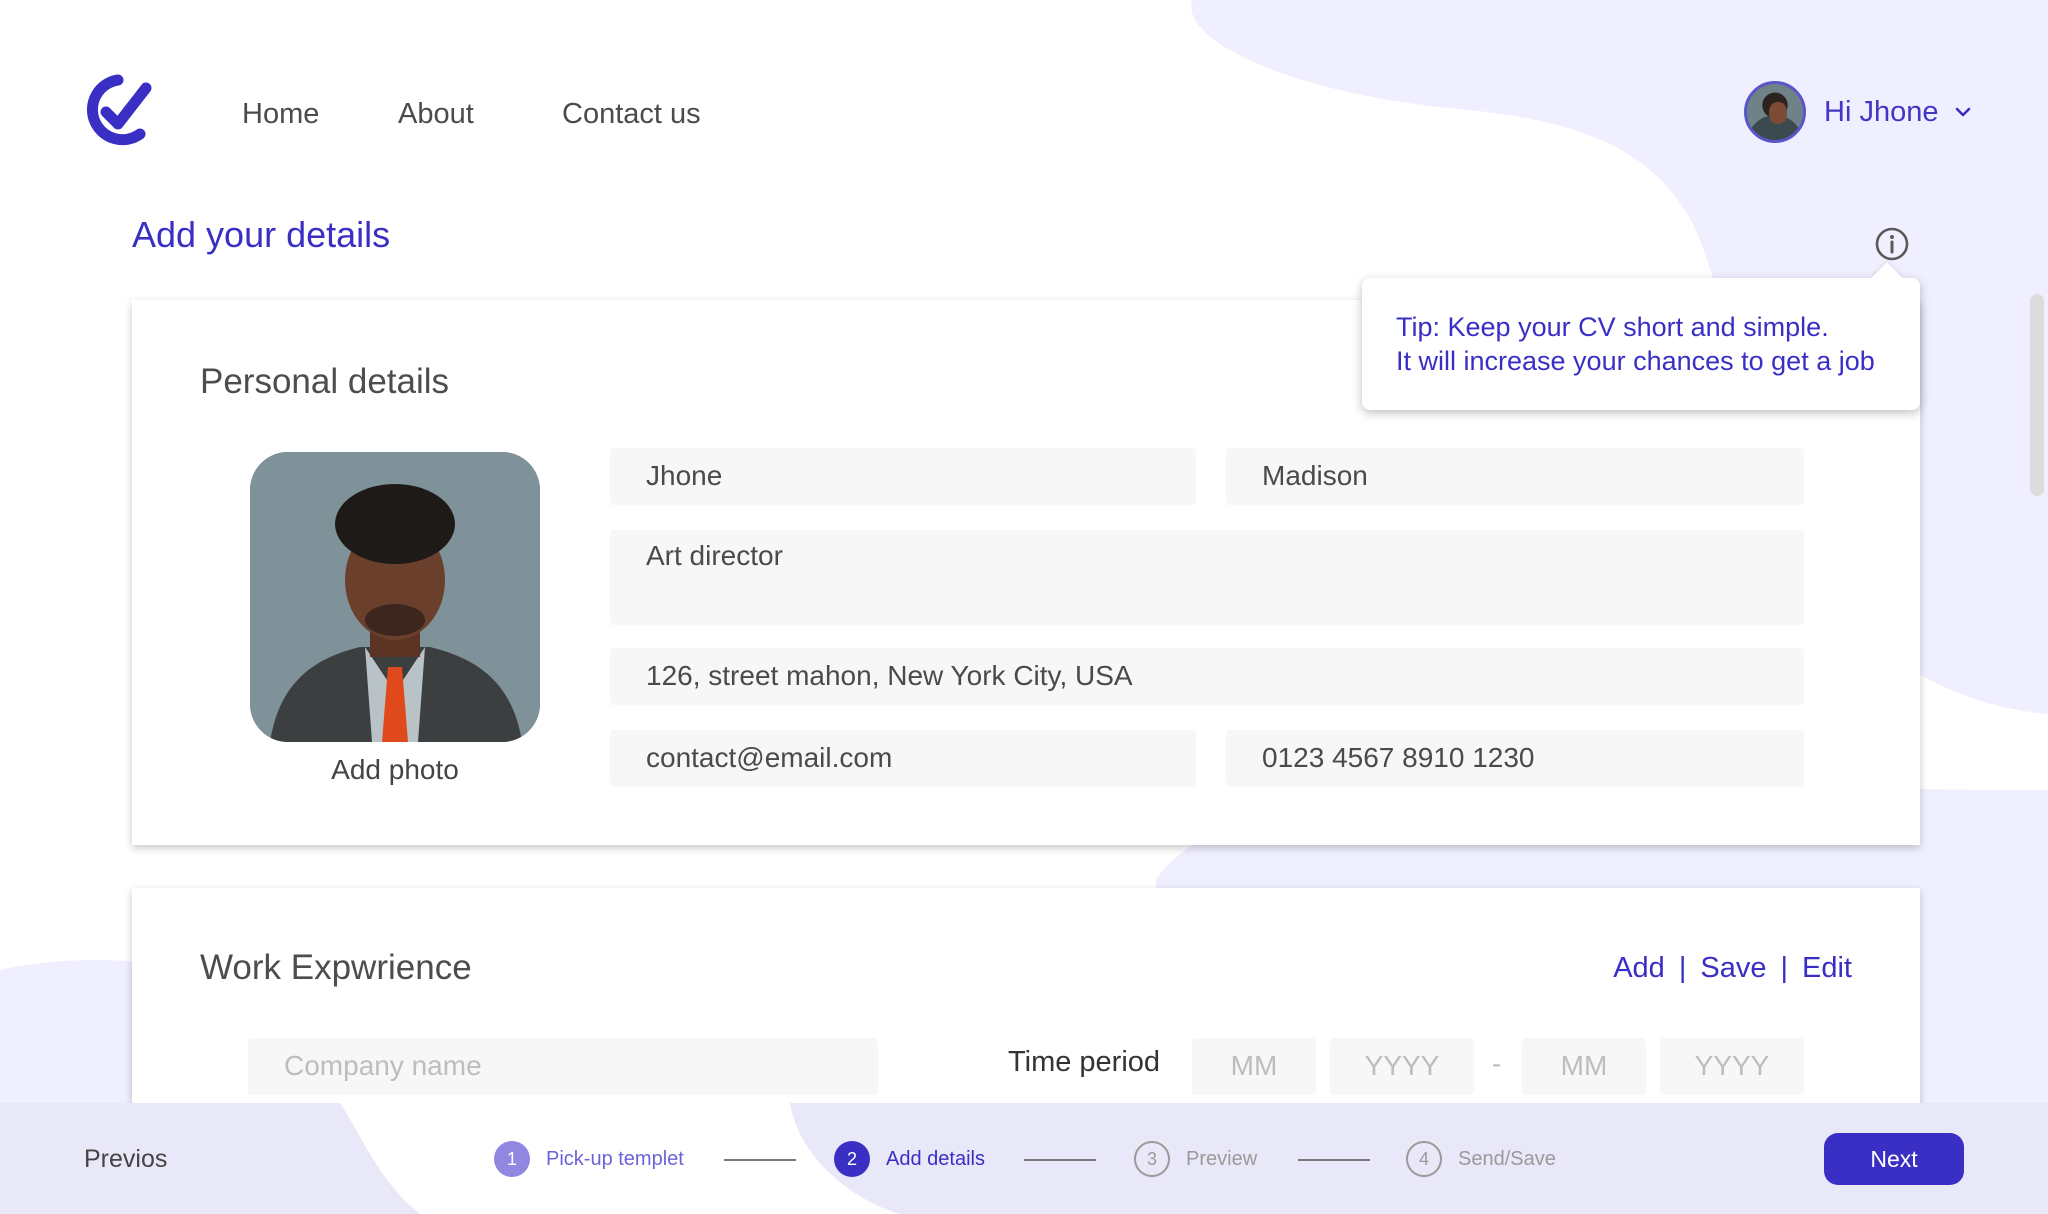 The width and height of the screenshot is (2048, 1214). I want to click on add-photo-link: Add photo, so click(395, 770).